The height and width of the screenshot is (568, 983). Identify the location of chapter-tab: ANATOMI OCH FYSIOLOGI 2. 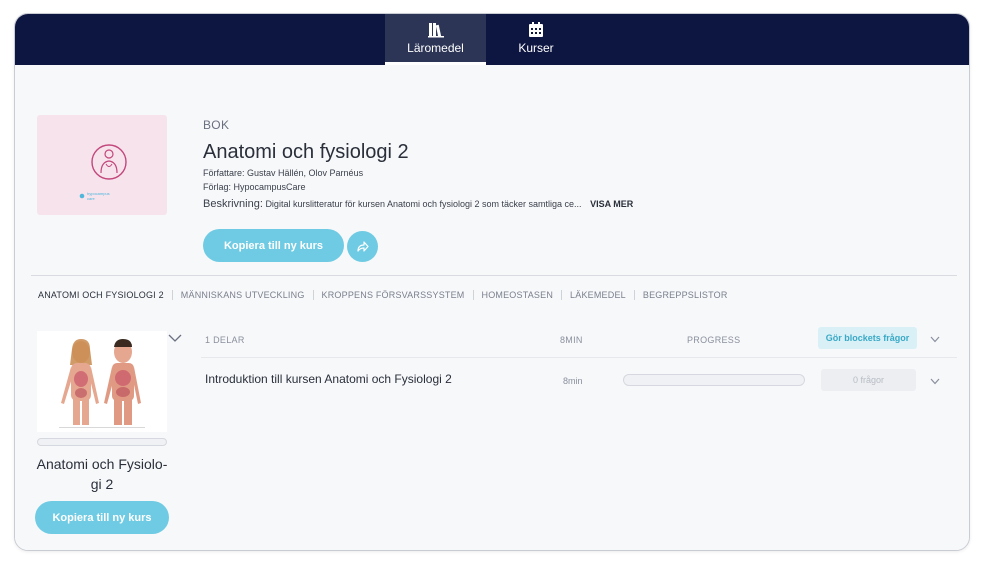
(105, 295).